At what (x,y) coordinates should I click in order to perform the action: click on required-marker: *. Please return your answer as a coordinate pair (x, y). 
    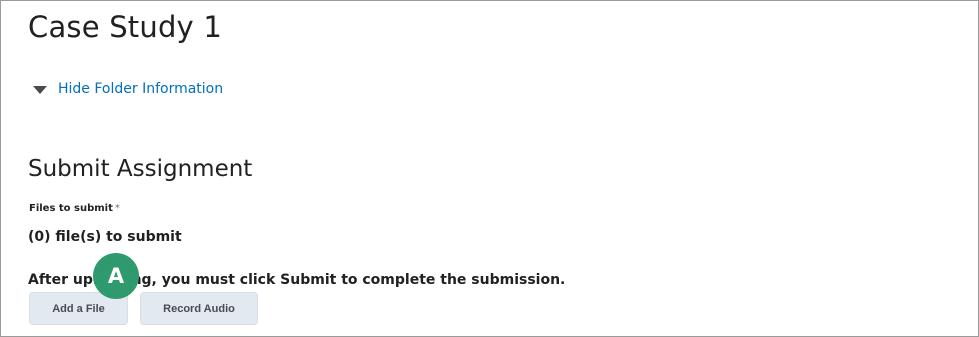
    Looking at the image, I should click on (117, 208).